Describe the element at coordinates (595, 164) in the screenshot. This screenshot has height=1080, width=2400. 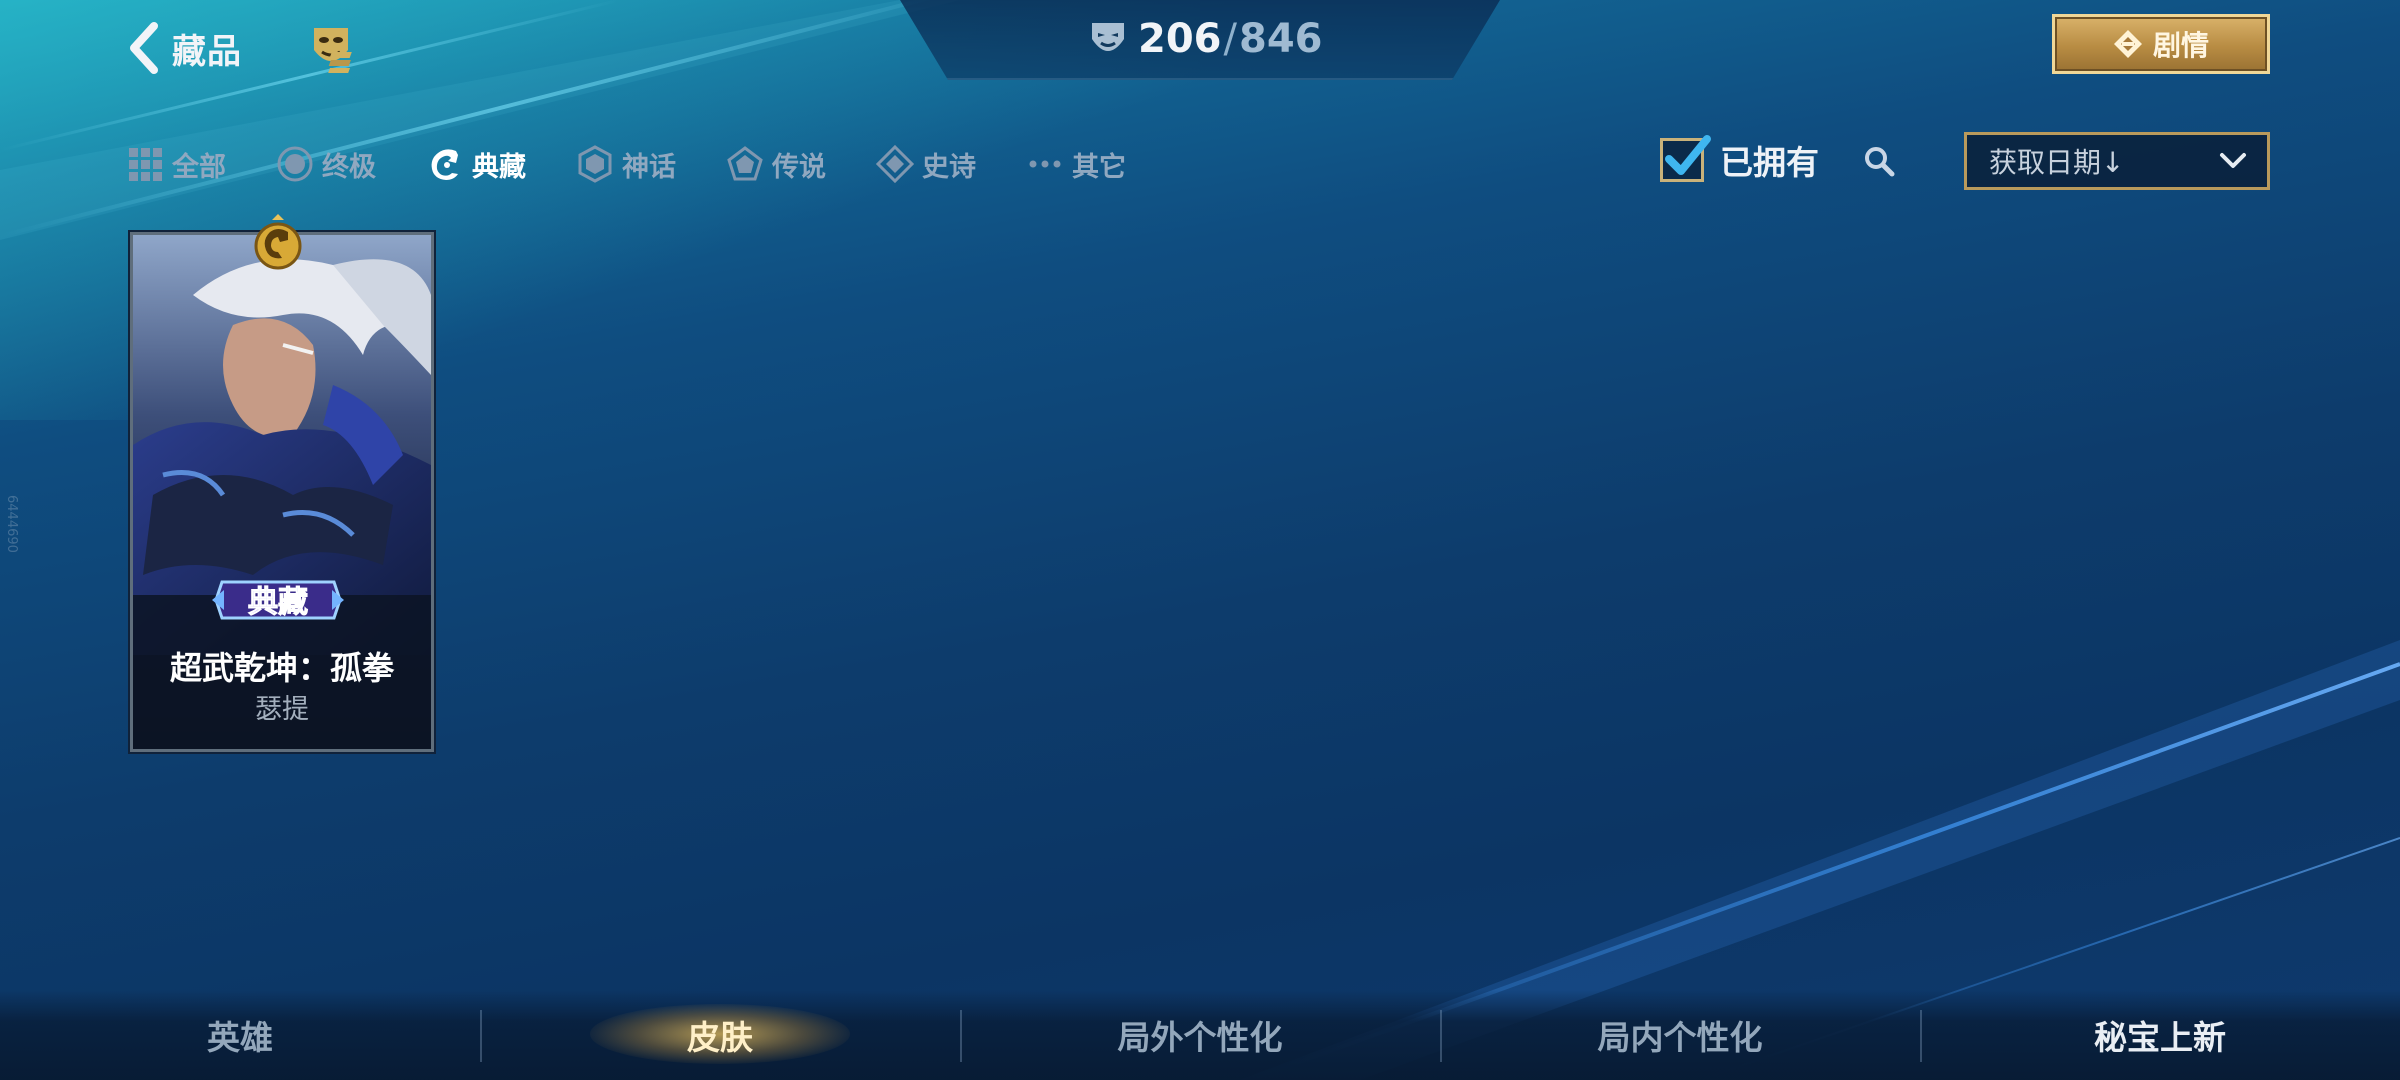
I see `hexagon-icon` at that location.